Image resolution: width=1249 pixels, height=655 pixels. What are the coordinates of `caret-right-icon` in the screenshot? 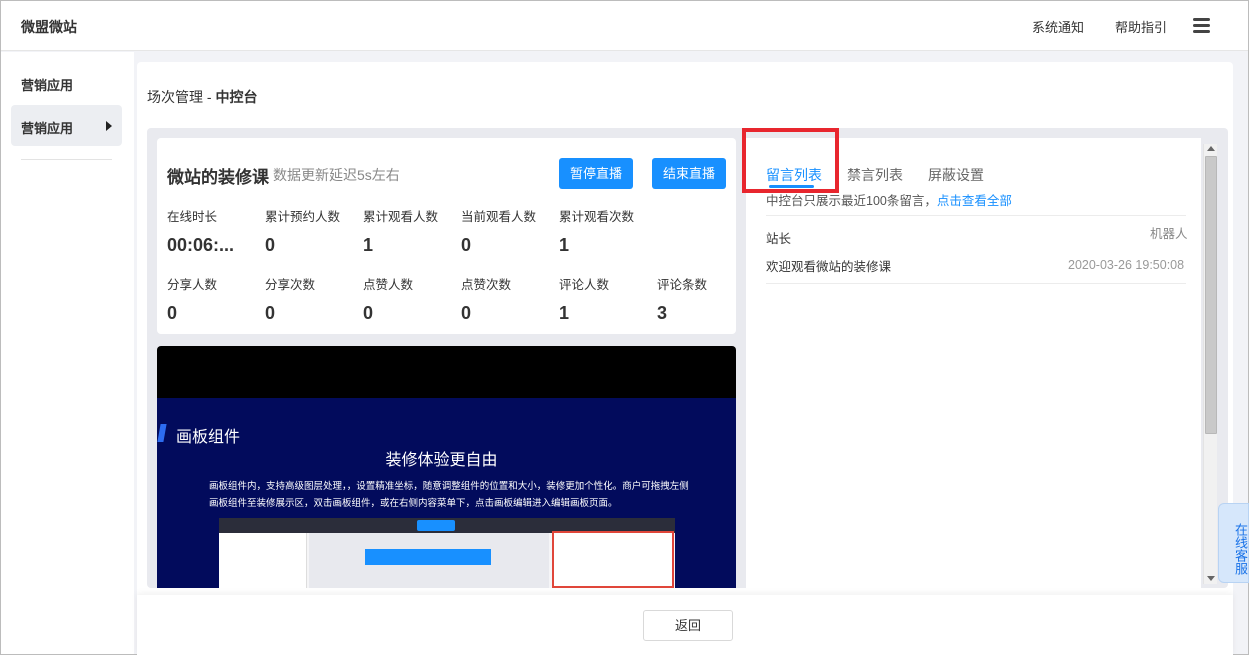 It's located at (109, 126).